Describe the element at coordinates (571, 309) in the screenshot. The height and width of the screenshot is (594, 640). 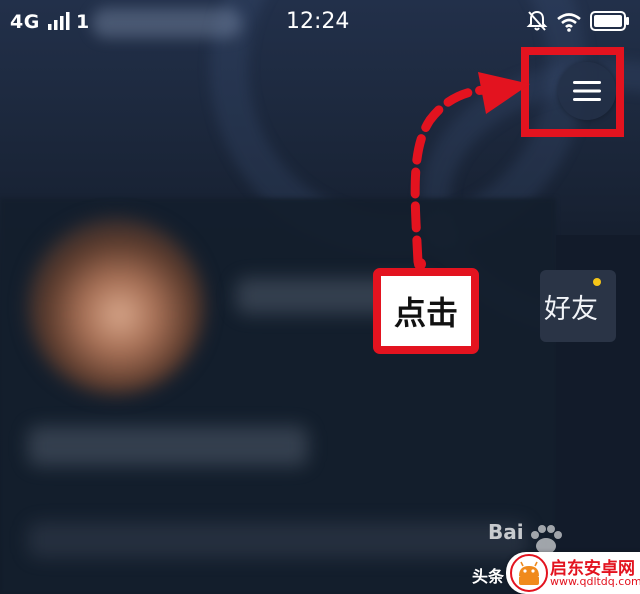
I see `friend-button-label: 好友` at that location.